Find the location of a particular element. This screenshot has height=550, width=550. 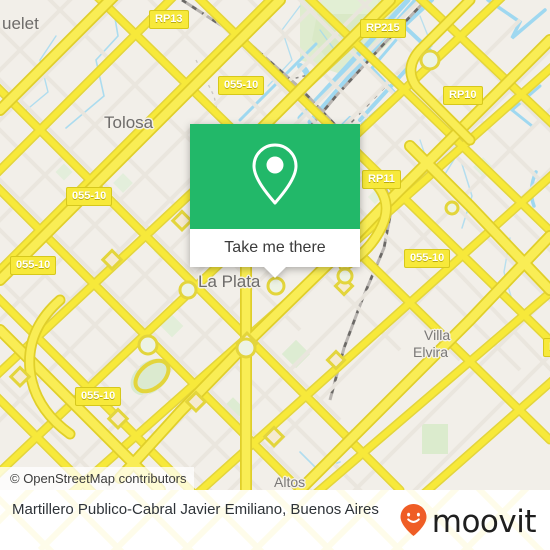

moovit-wordmark: moovit is located at coordinates (484, 522).